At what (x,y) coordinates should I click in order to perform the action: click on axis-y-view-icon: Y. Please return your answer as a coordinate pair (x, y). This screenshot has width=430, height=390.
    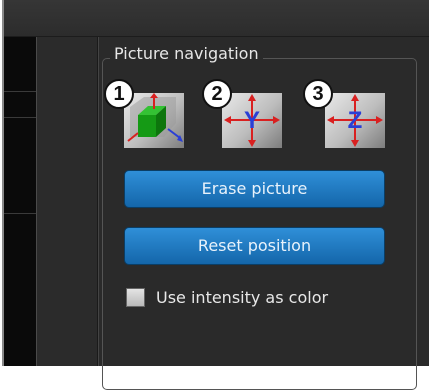
    Looking at the image, I should click on (252, 120).